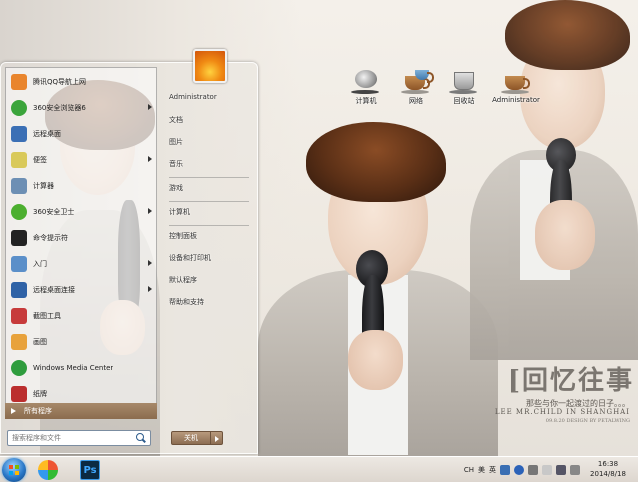  Describe the element at coordinates (13, 411) in the screenshot. I see `play-arrow-icon` at that location.